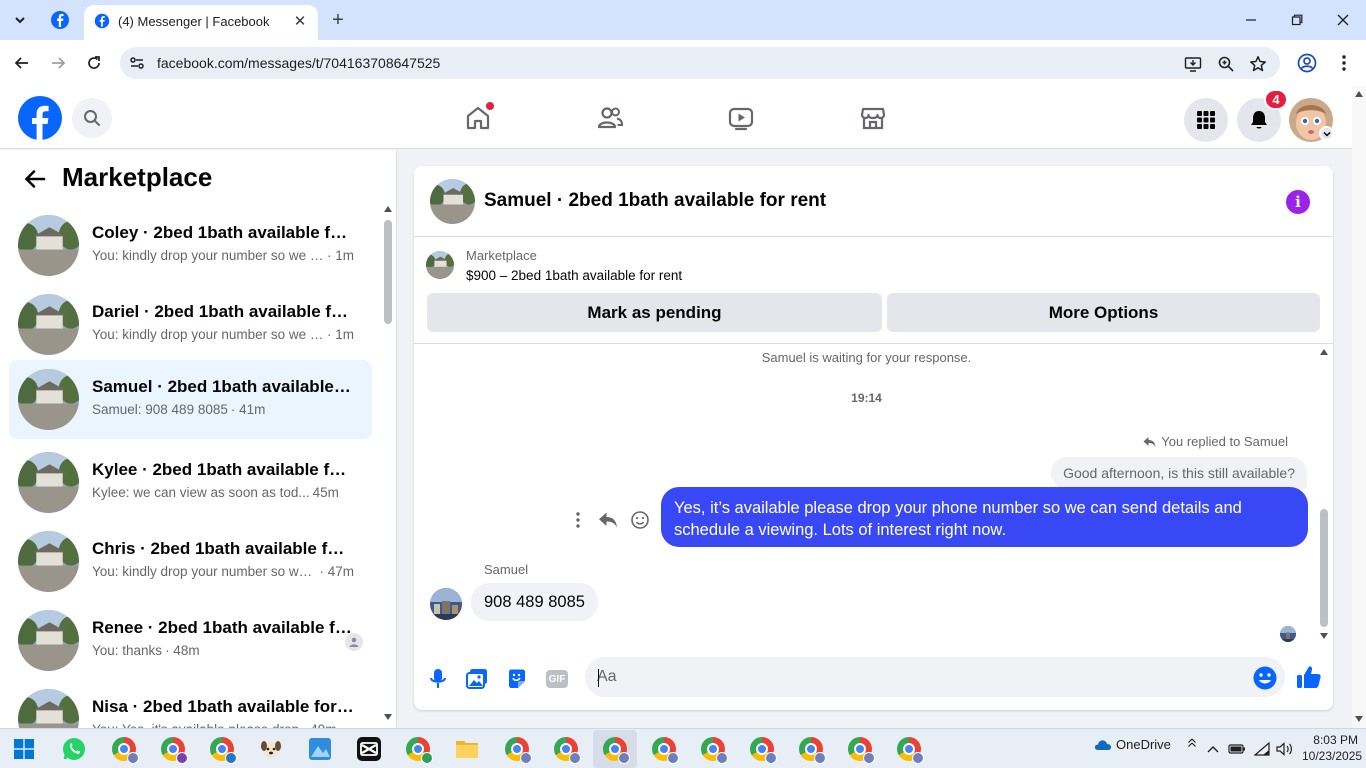 This screenshot has width=1366, height=768. Describe the element at coordinates (387, 463) in the screenshot. I see `conversation-list-scrollbar` at that location.